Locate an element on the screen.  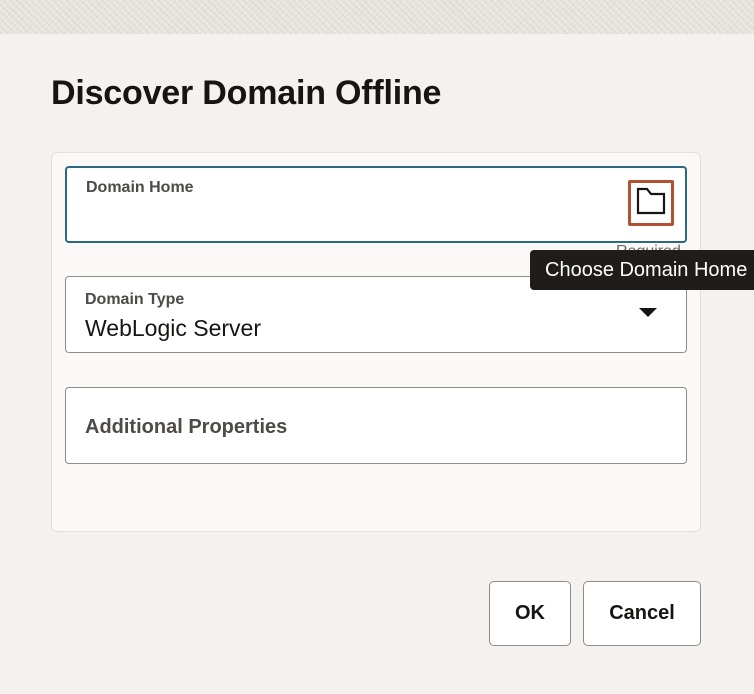
ok-button: OK is located at coordinates (530, 613).